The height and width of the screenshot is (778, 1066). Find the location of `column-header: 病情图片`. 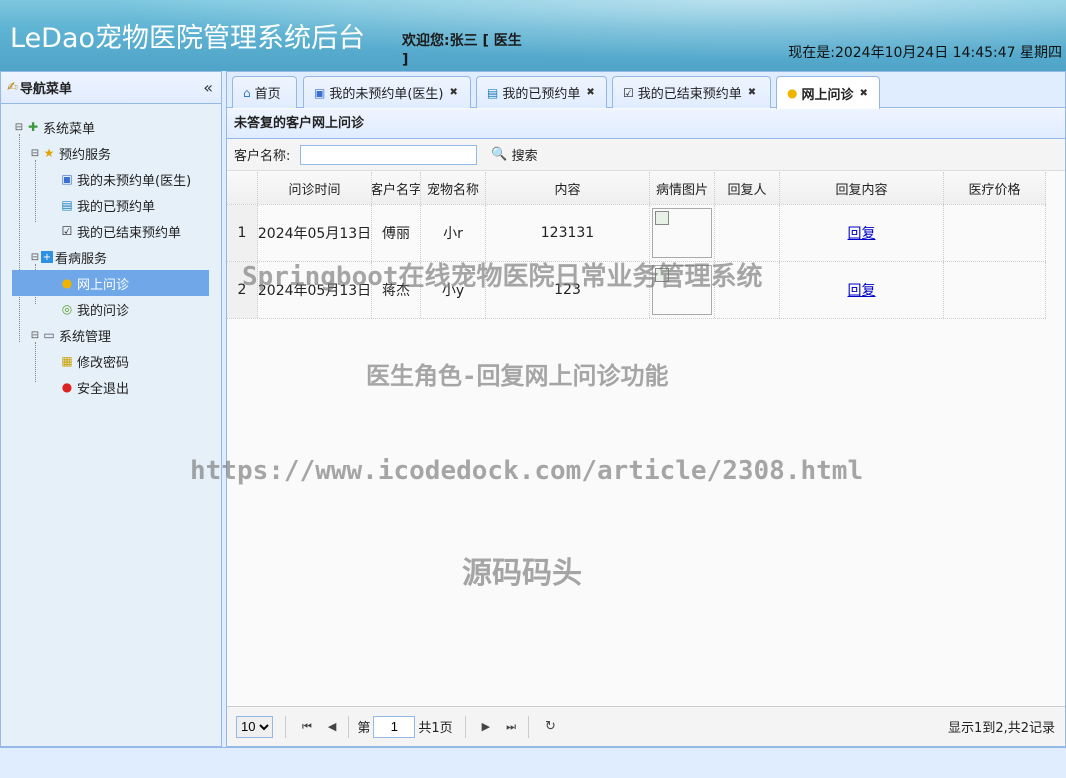

column-header: 病情图片 is located at coordinates (682, 188).